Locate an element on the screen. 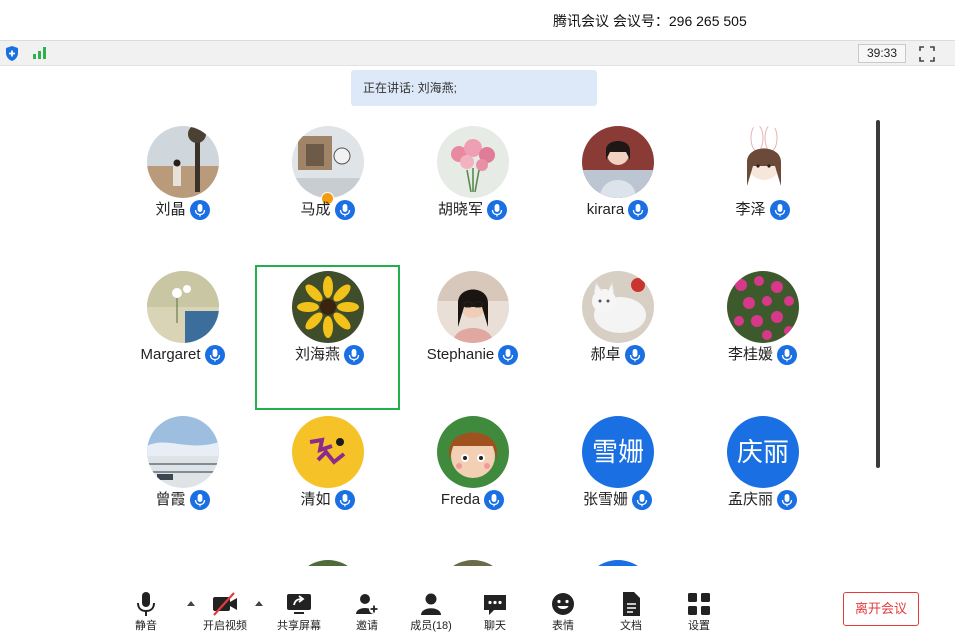  start-video-button: 开启视频 is located at coordinates (225, 601).